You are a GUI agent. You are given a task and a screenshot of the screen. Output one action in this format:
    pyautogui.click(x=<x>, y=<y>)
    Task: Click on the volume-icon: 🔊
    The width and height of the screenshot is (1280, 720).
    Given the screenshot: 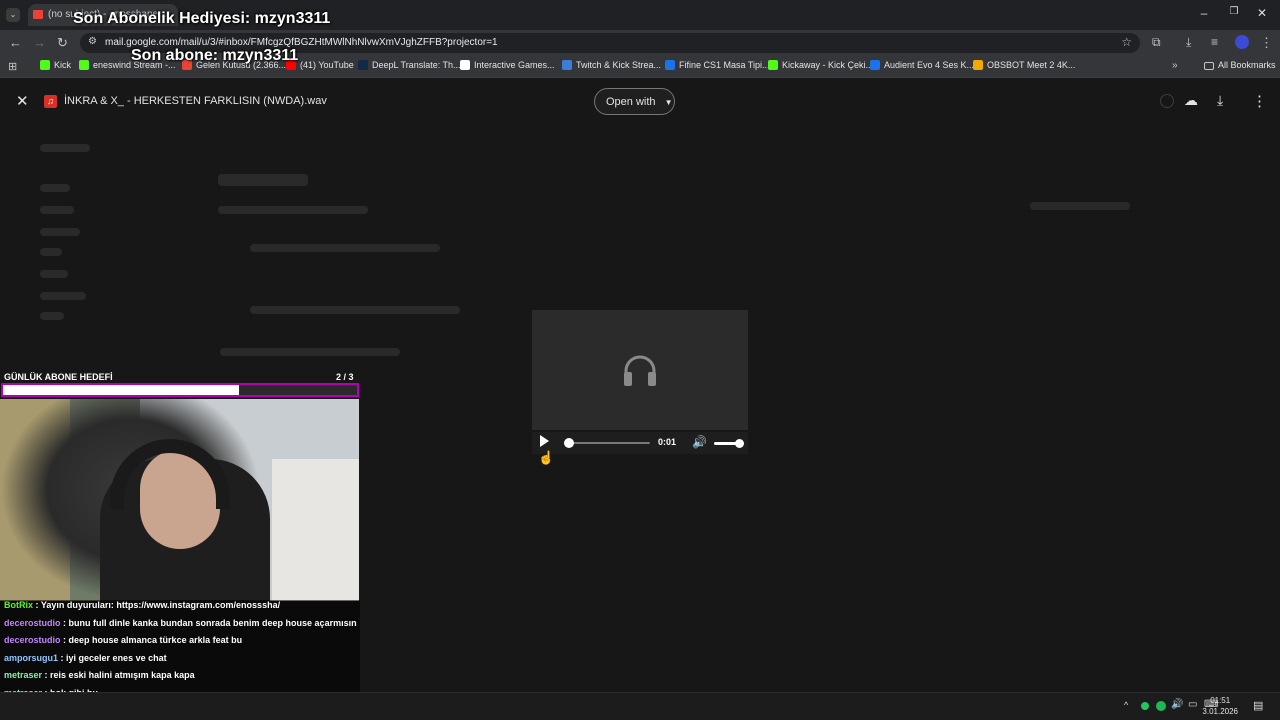 What is the action you would take?
    pyautogui.click(x=699, y=442)
    